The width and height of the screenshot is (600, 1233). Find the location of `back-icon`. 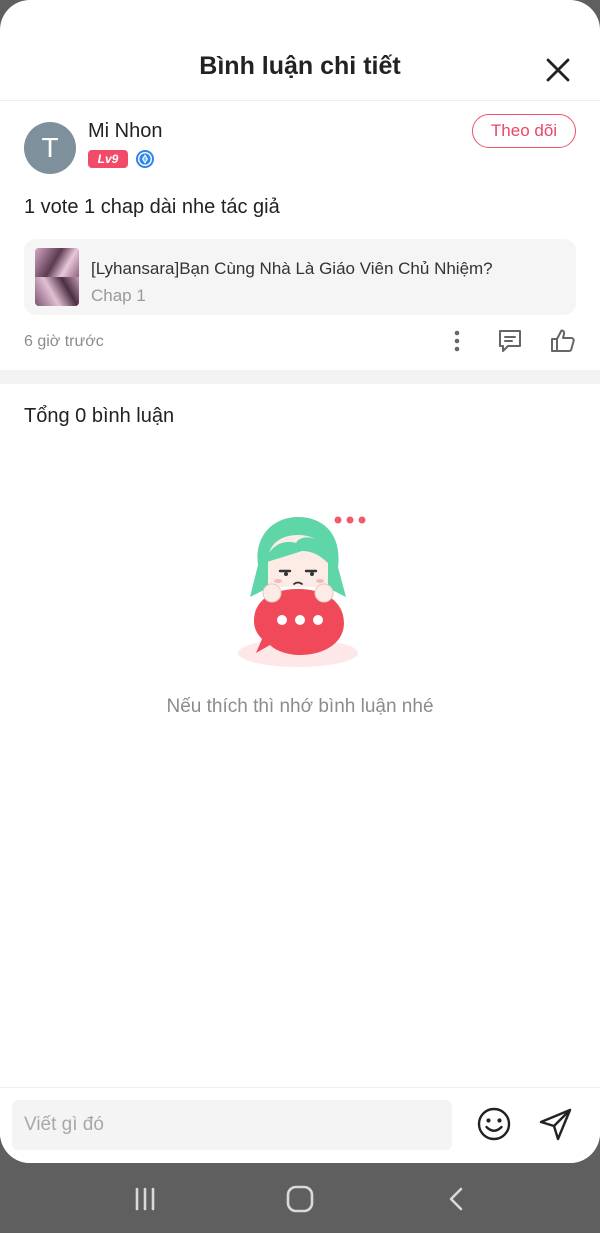

back-icon is located at coordinates (456, 1199).